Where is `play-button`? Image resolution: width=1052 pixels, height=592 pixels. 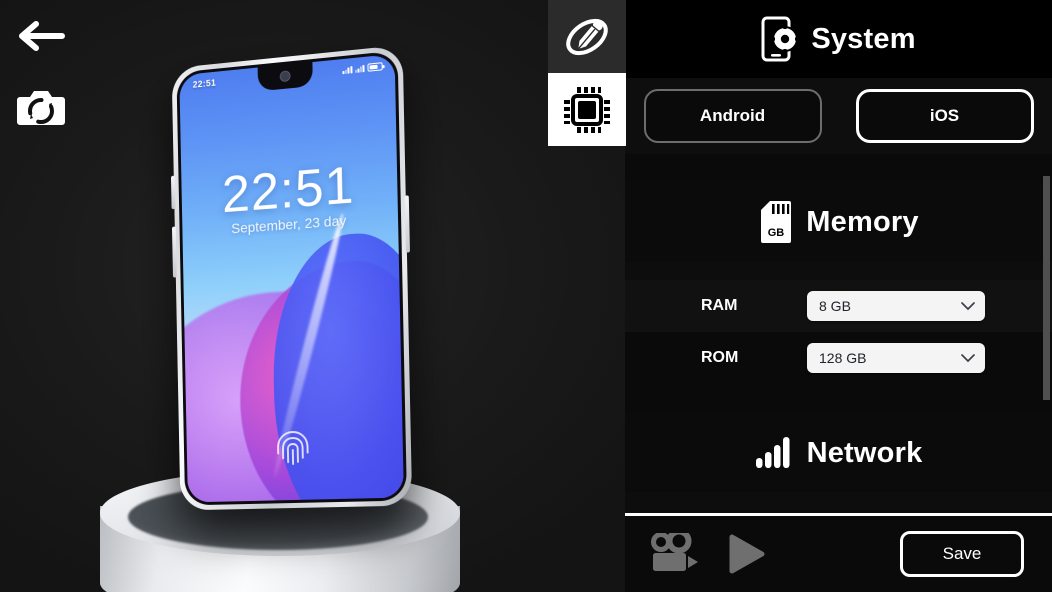 play-button is located at coordinates (745, 554).